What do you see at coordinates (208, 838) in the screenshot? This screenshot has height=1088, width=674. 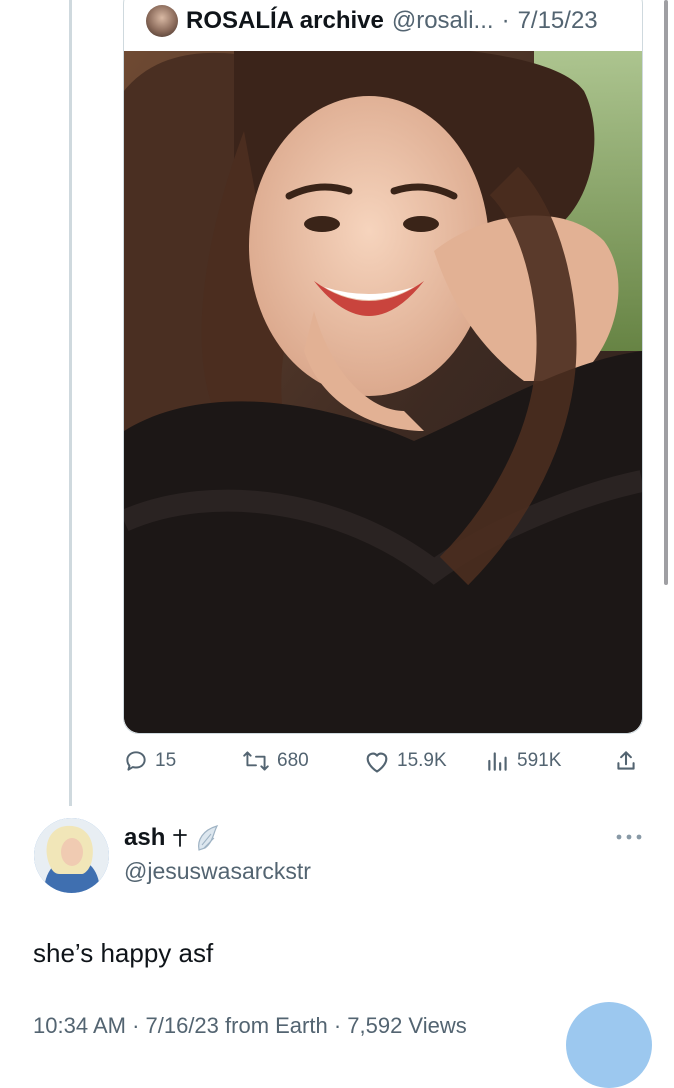 I see `wing-icon` at bounding box center [208, 838].